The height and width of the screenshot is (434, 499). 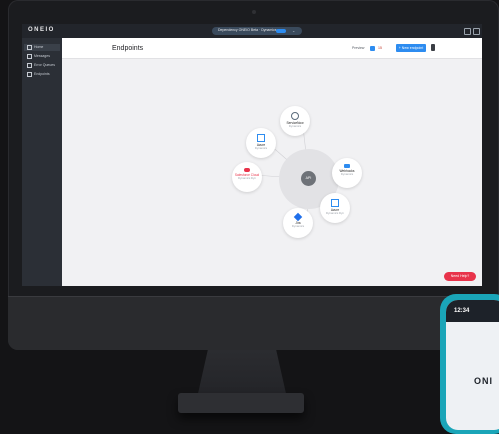 What do you see at coordinates (261, 143) in the screenshot?
I see `endpoint-node-azure-1: Azure Dynamics` at bounding box center [261, 143].